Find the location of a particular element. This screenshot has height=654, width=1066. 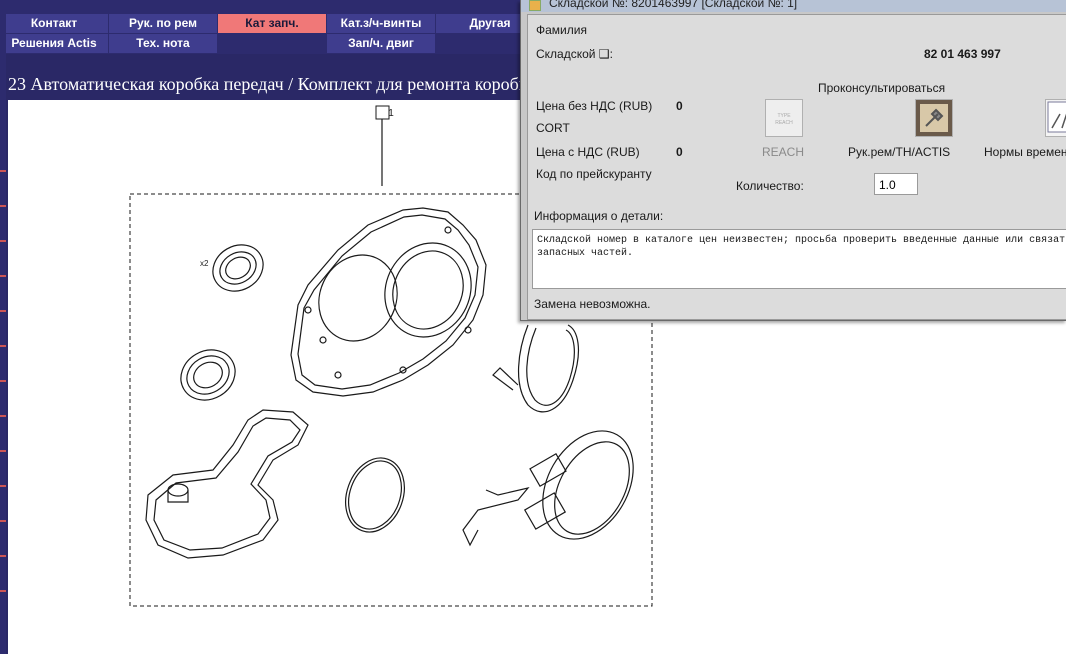

labour-times-icon is located at coordinates (1055, 118).